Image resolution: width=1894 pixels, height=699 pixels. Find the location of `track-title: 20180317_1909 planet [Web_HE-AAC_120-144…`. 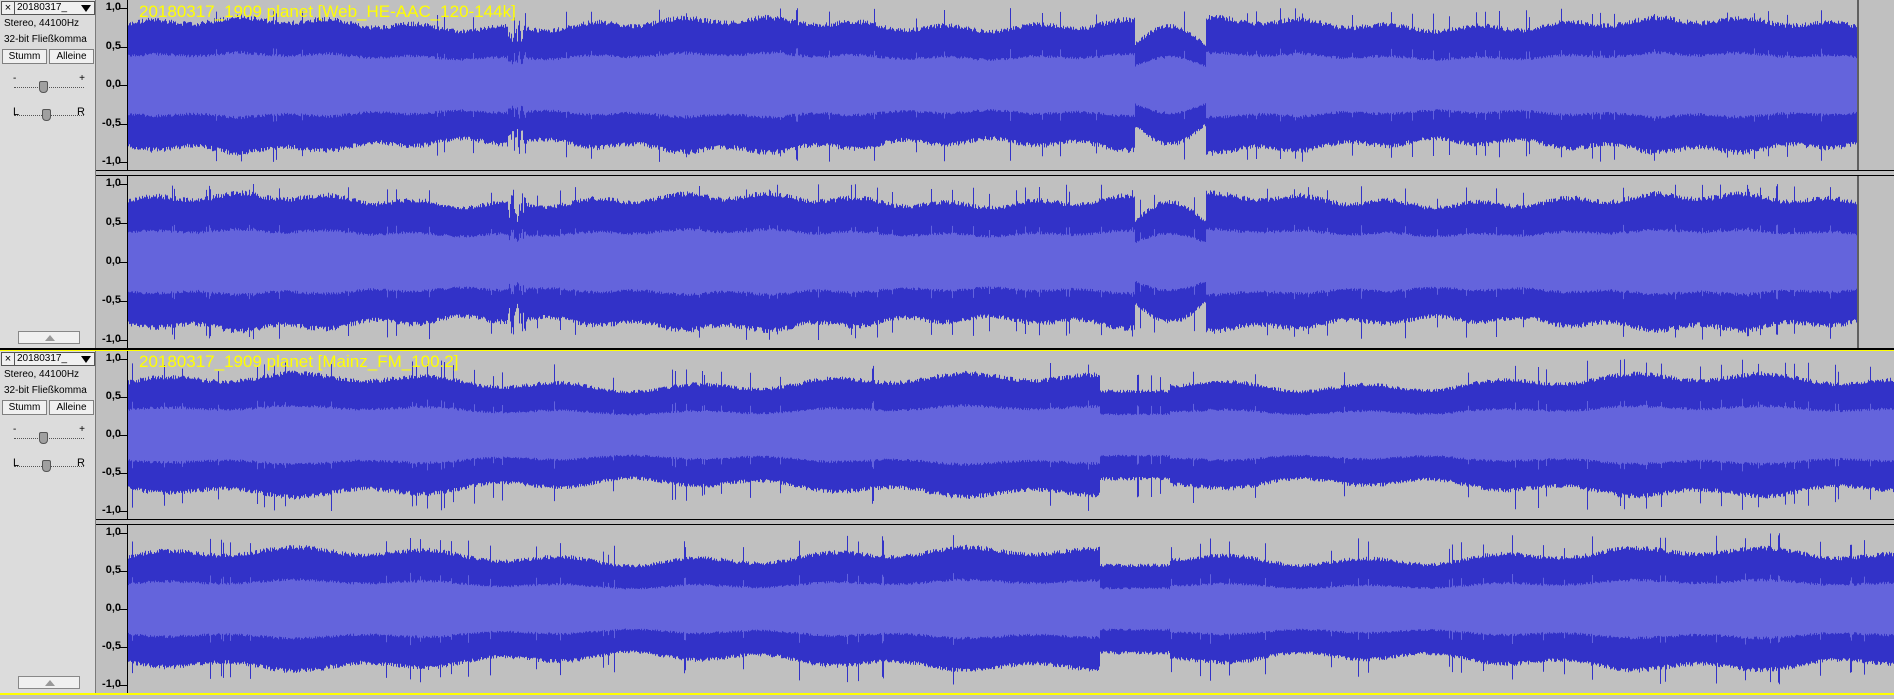

track-title: 20180317_1909 planet [Web_HE-AAC_120-144… is located at coordinates (327, 11).